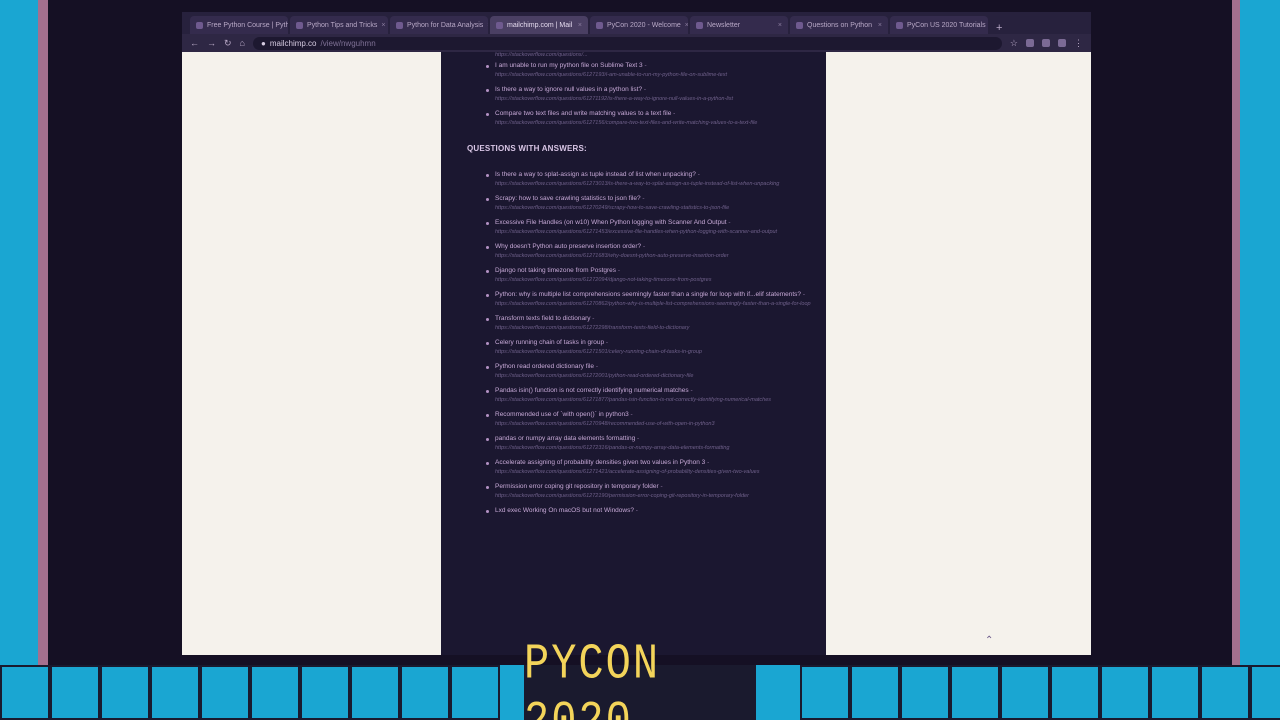 Image resolution: width=1280 pixels, height=720 pixels. What do you see at coordinates (639, 25) in the screenshot?
I see `browser-tab: PyCon 2020 - Welcome ×` at bounding box center [639, 25].